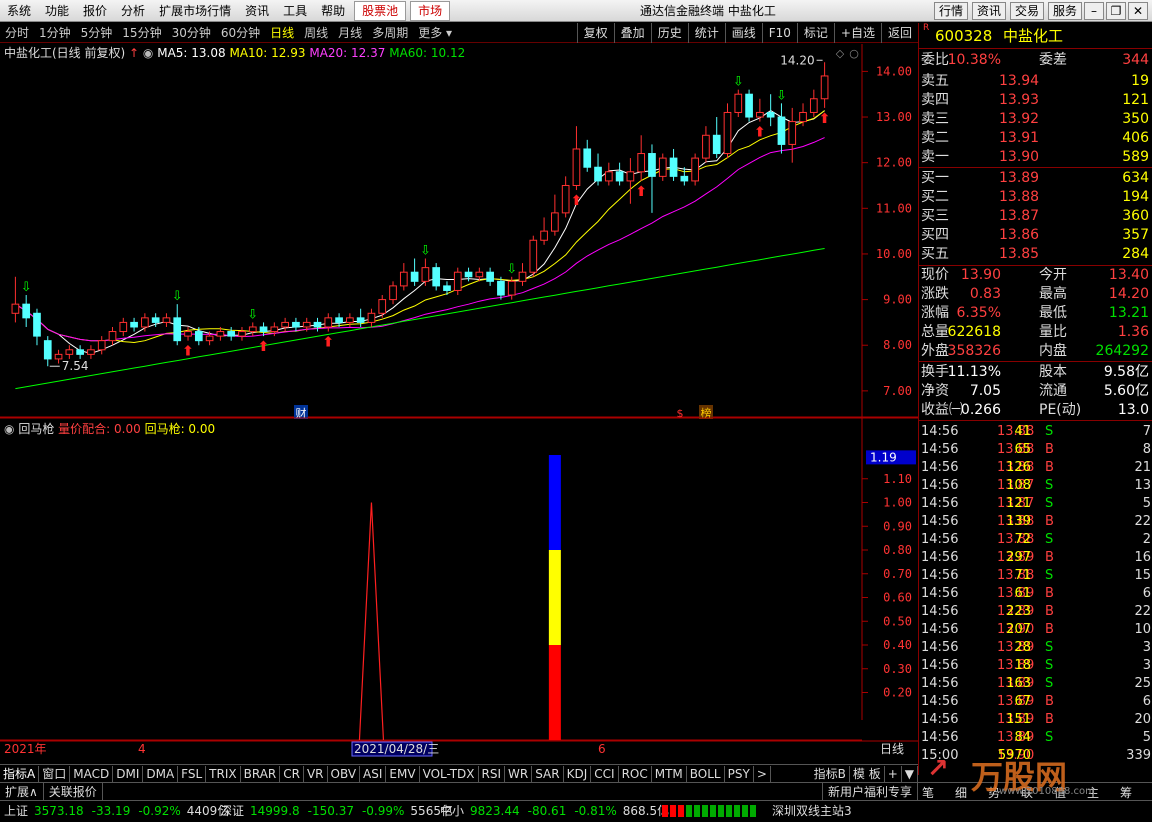 This screenshot has height=822, width=1152. What do you see at coordinates (1035, 420) in the screenshot?
I see `divider` at bounding box center [1035, 420].